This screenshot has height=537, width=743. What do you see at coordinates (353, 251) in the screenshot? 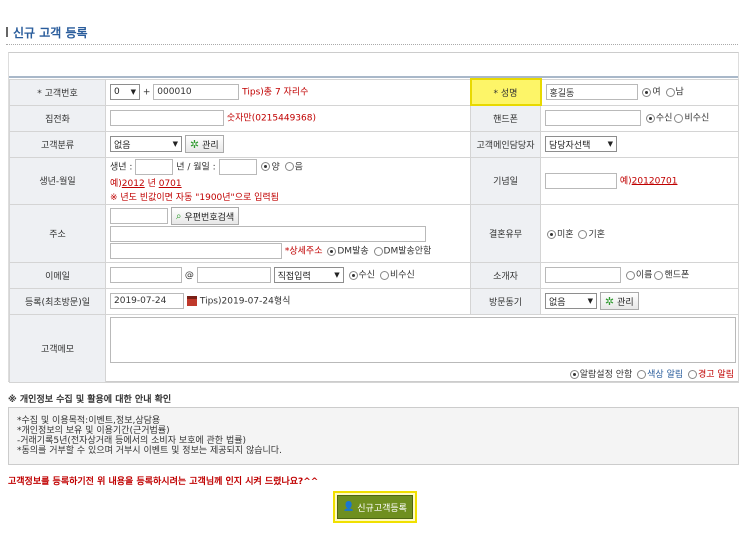
I see `dm-send-label: DM발송` at bounding box center [353, 251].